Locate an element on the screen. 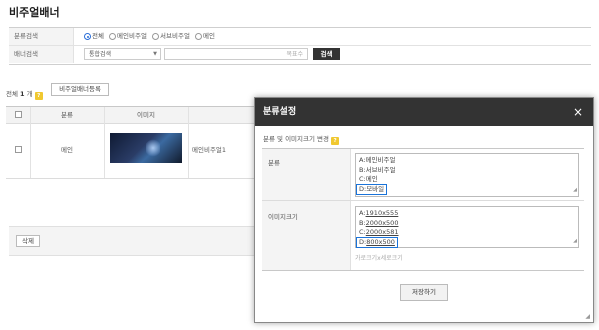 The height and width of the screenshot is (330, 599). size-line: C:2000x581 is located at coordinates (379, 232).